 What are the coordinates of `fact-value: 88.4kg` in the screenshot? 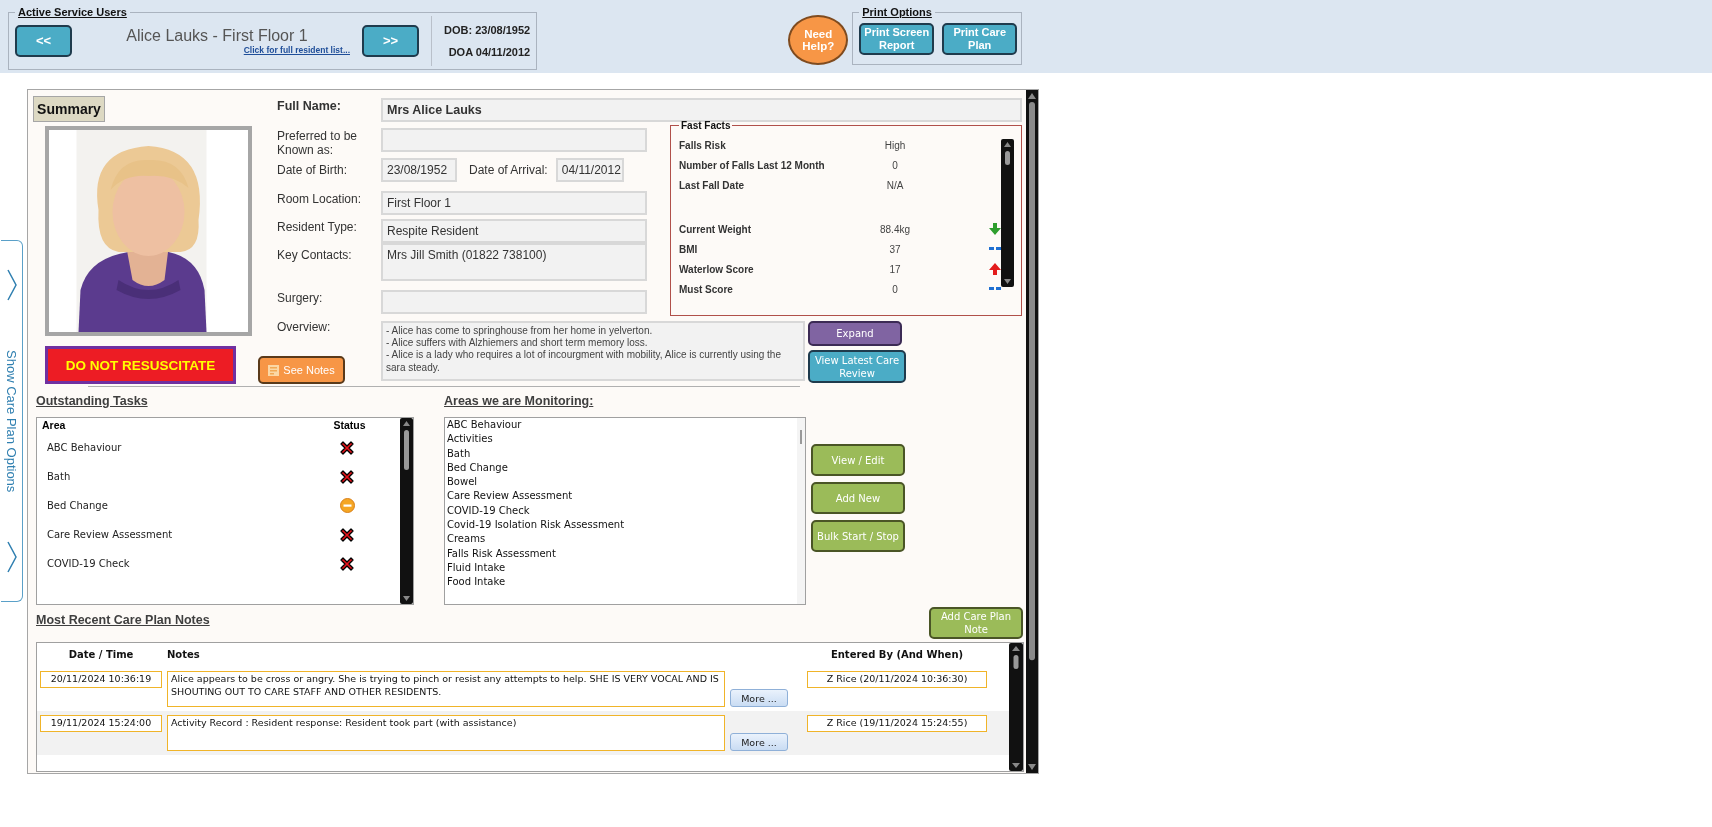 It's located at (895, 229).